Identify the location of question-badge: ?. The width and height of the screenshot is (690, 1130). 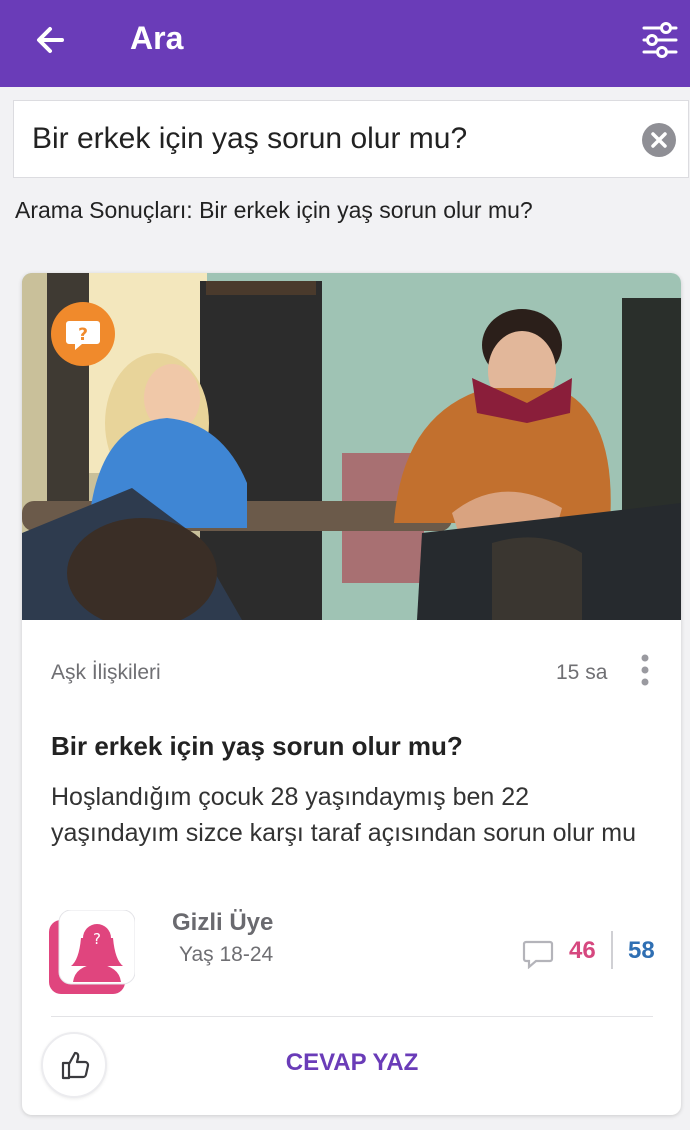
(83, 334).